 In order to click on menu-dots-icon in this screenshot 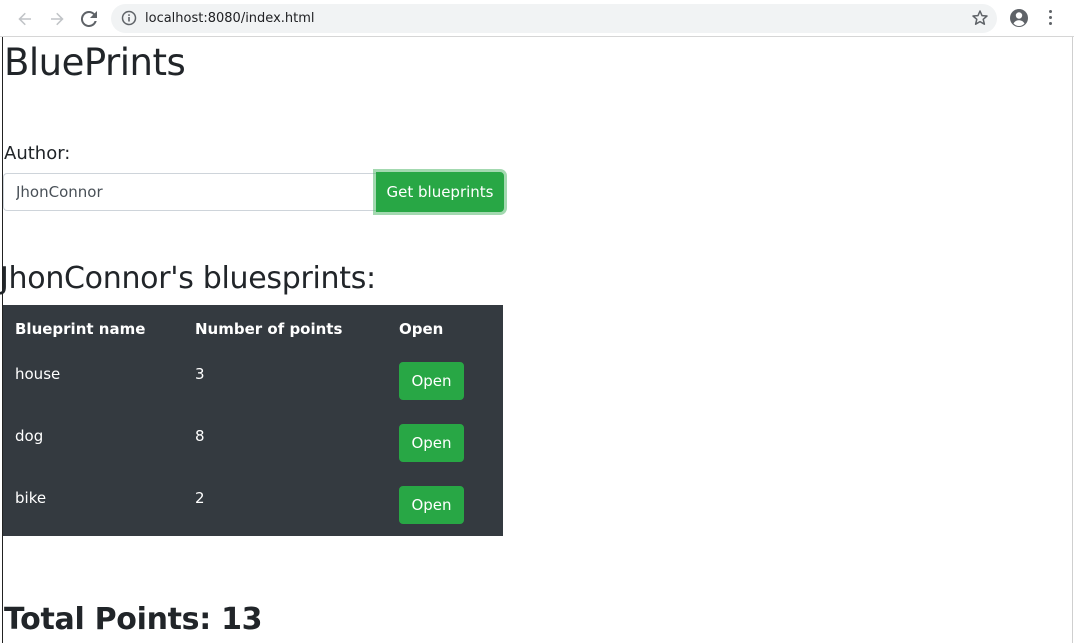, I will do `click(1051, 18)`.